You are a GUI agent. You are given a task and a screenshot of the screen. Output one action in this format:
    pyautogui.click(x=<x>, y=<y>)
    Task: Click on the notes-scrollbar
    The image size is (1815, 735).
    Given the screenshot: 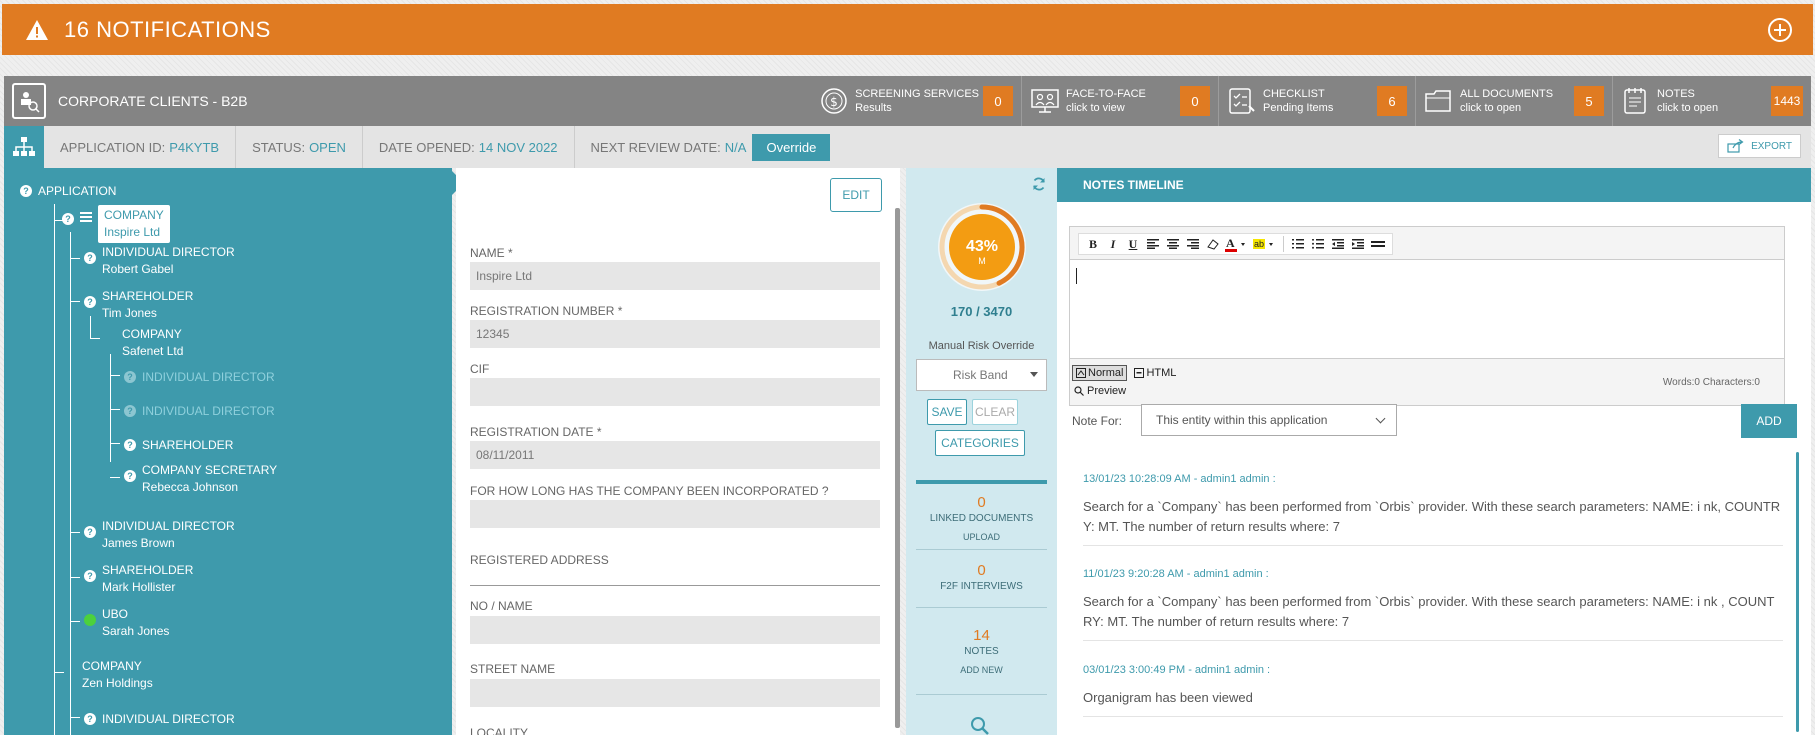 What is the action you would take?
    pyautogui.click(x=1797, y=592)
    